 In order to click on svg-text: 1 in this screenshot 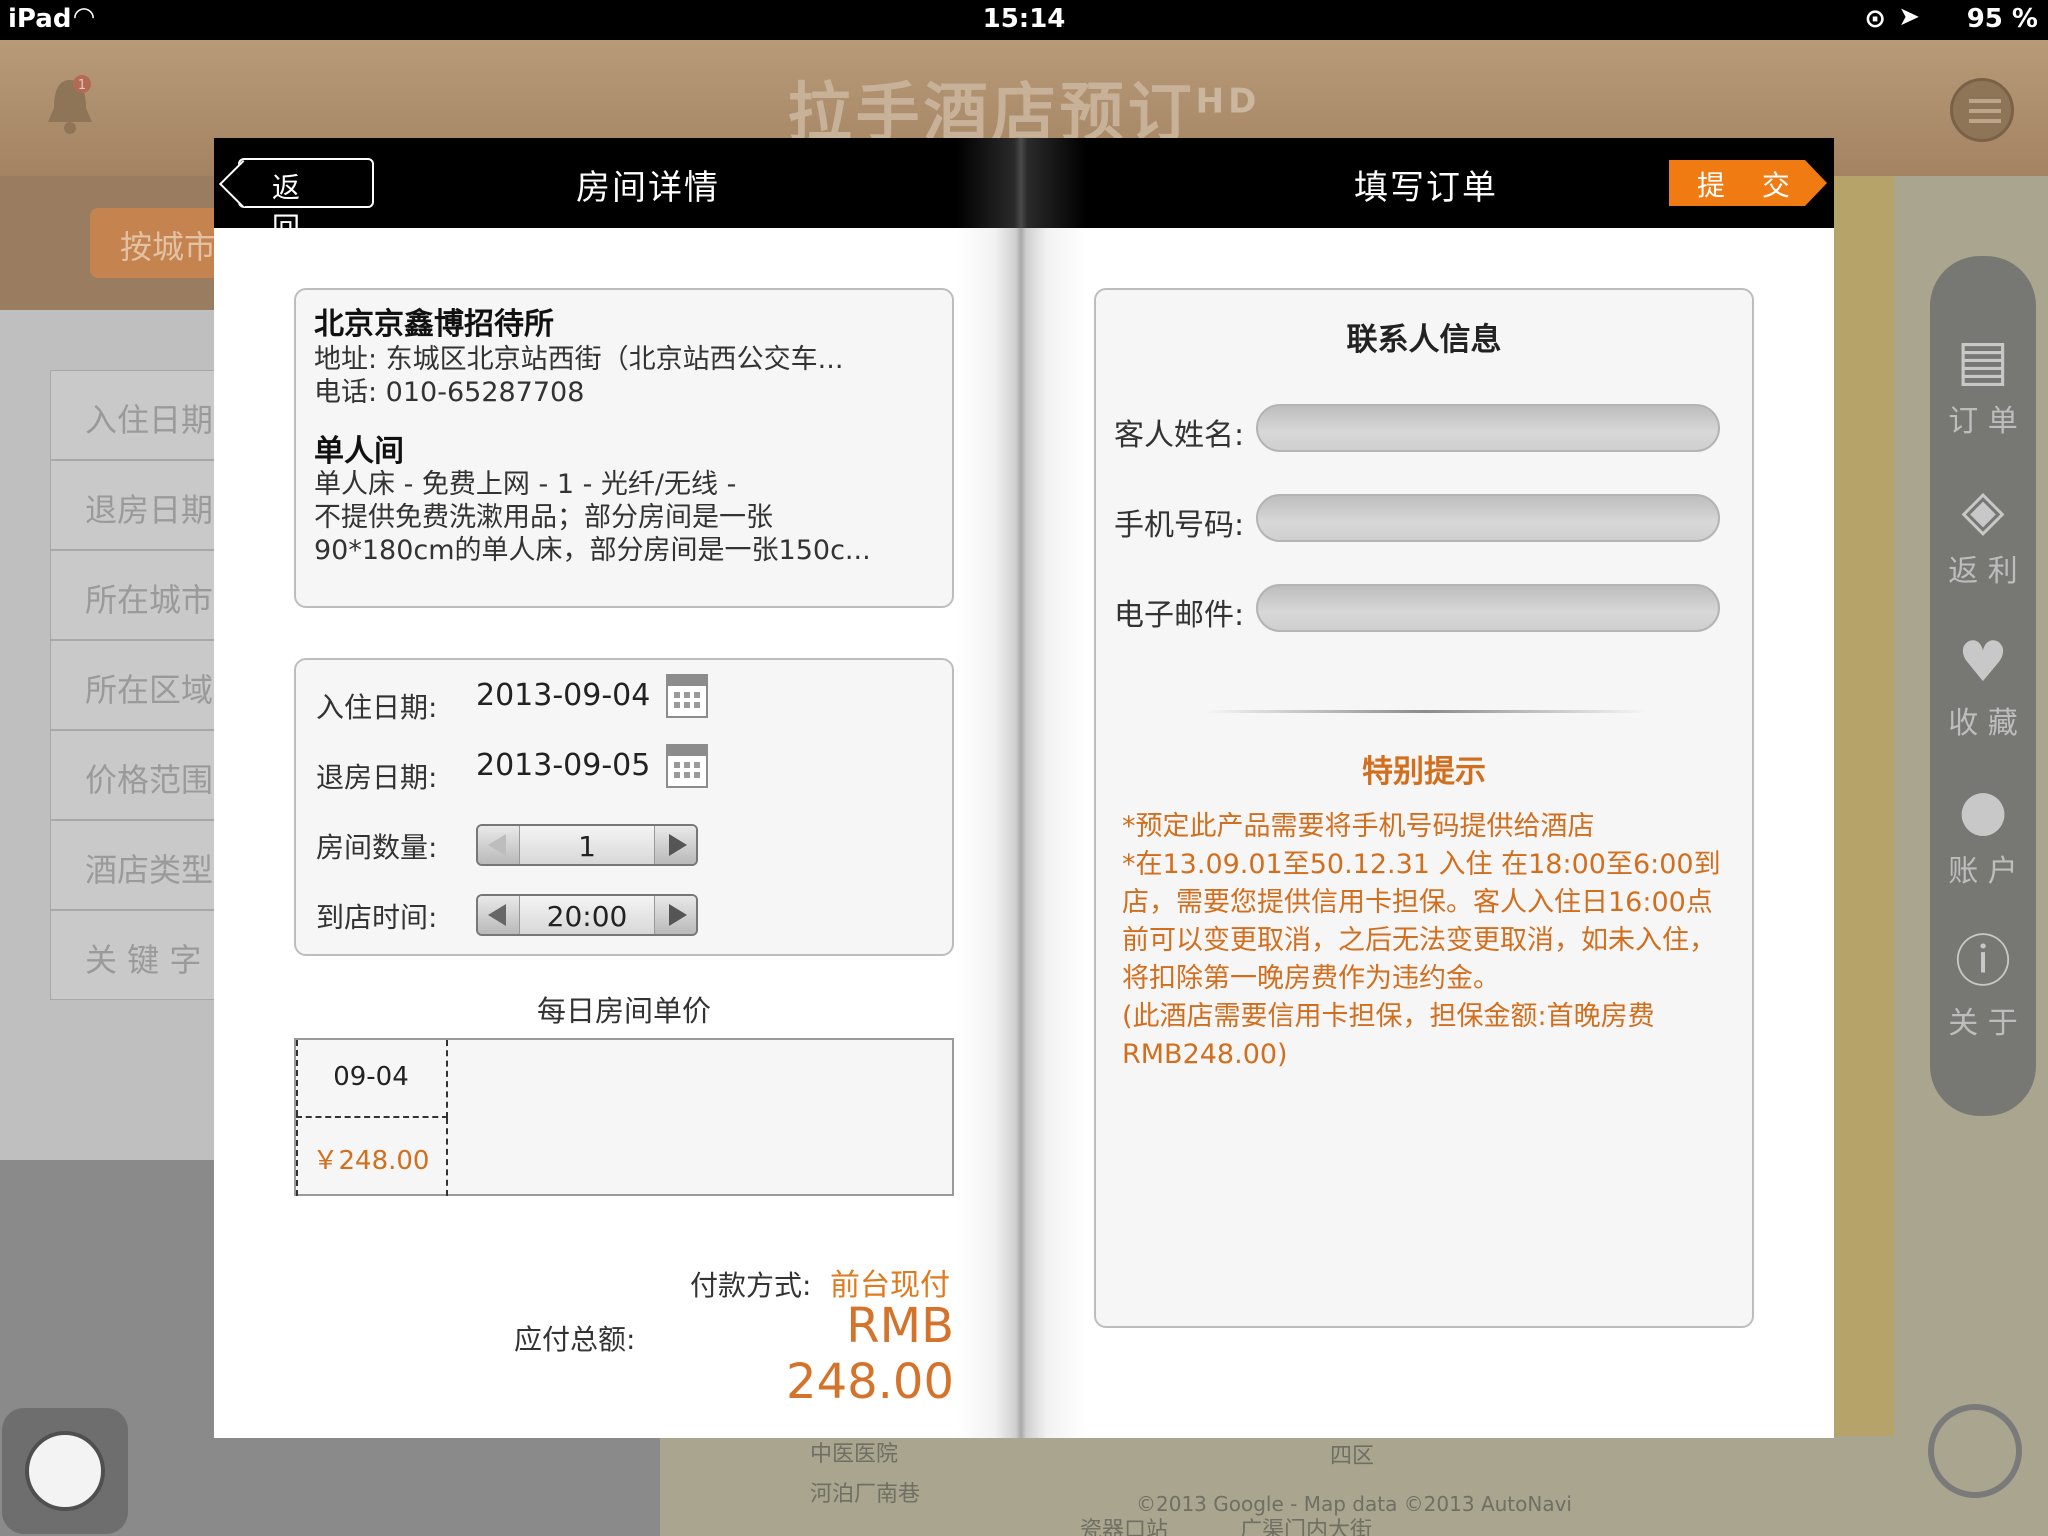, I will do `click(82, 85)`.